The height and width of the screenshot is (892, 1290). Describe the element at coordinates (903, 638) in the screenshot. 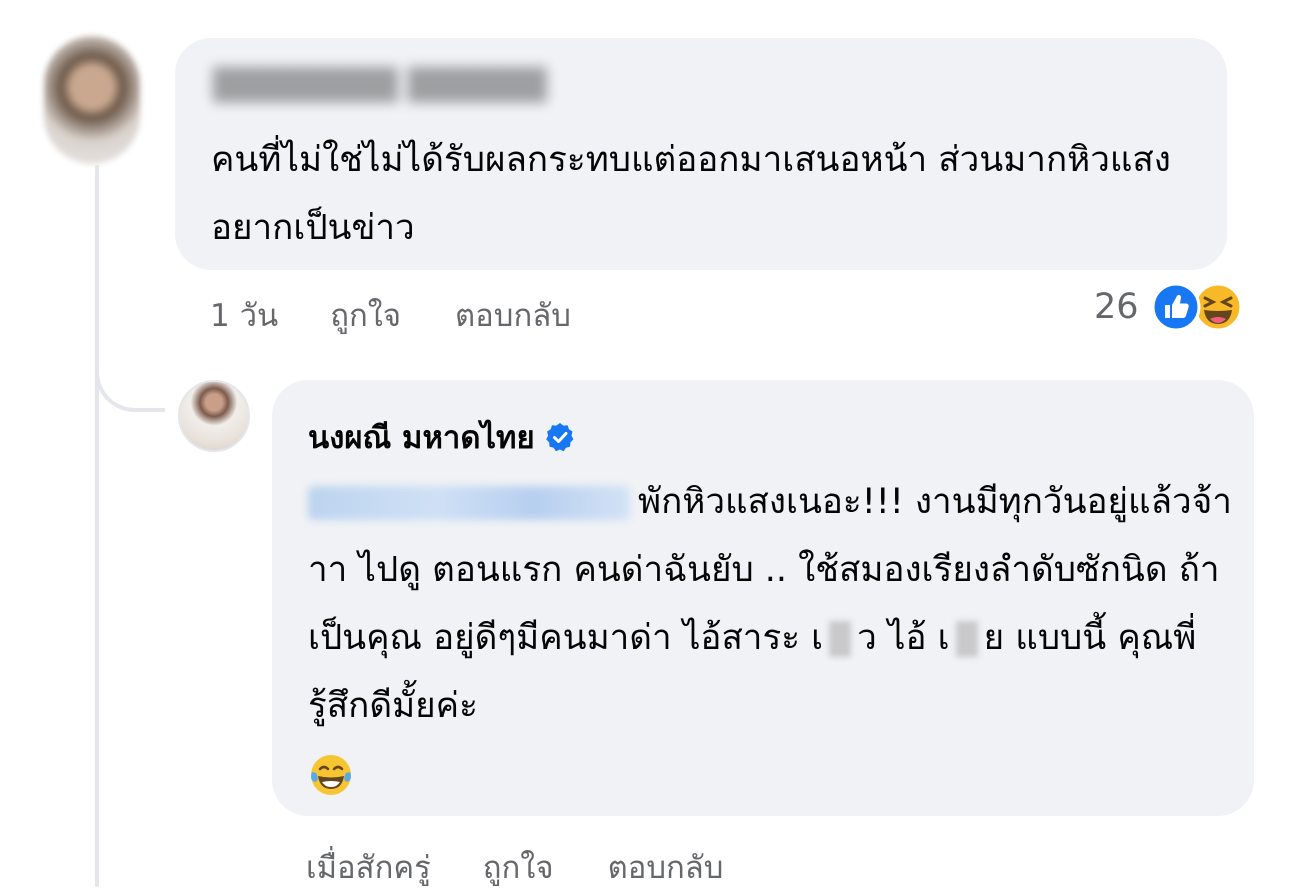

I see `reply-text-part2: ว ไอ้ เ` at that location.